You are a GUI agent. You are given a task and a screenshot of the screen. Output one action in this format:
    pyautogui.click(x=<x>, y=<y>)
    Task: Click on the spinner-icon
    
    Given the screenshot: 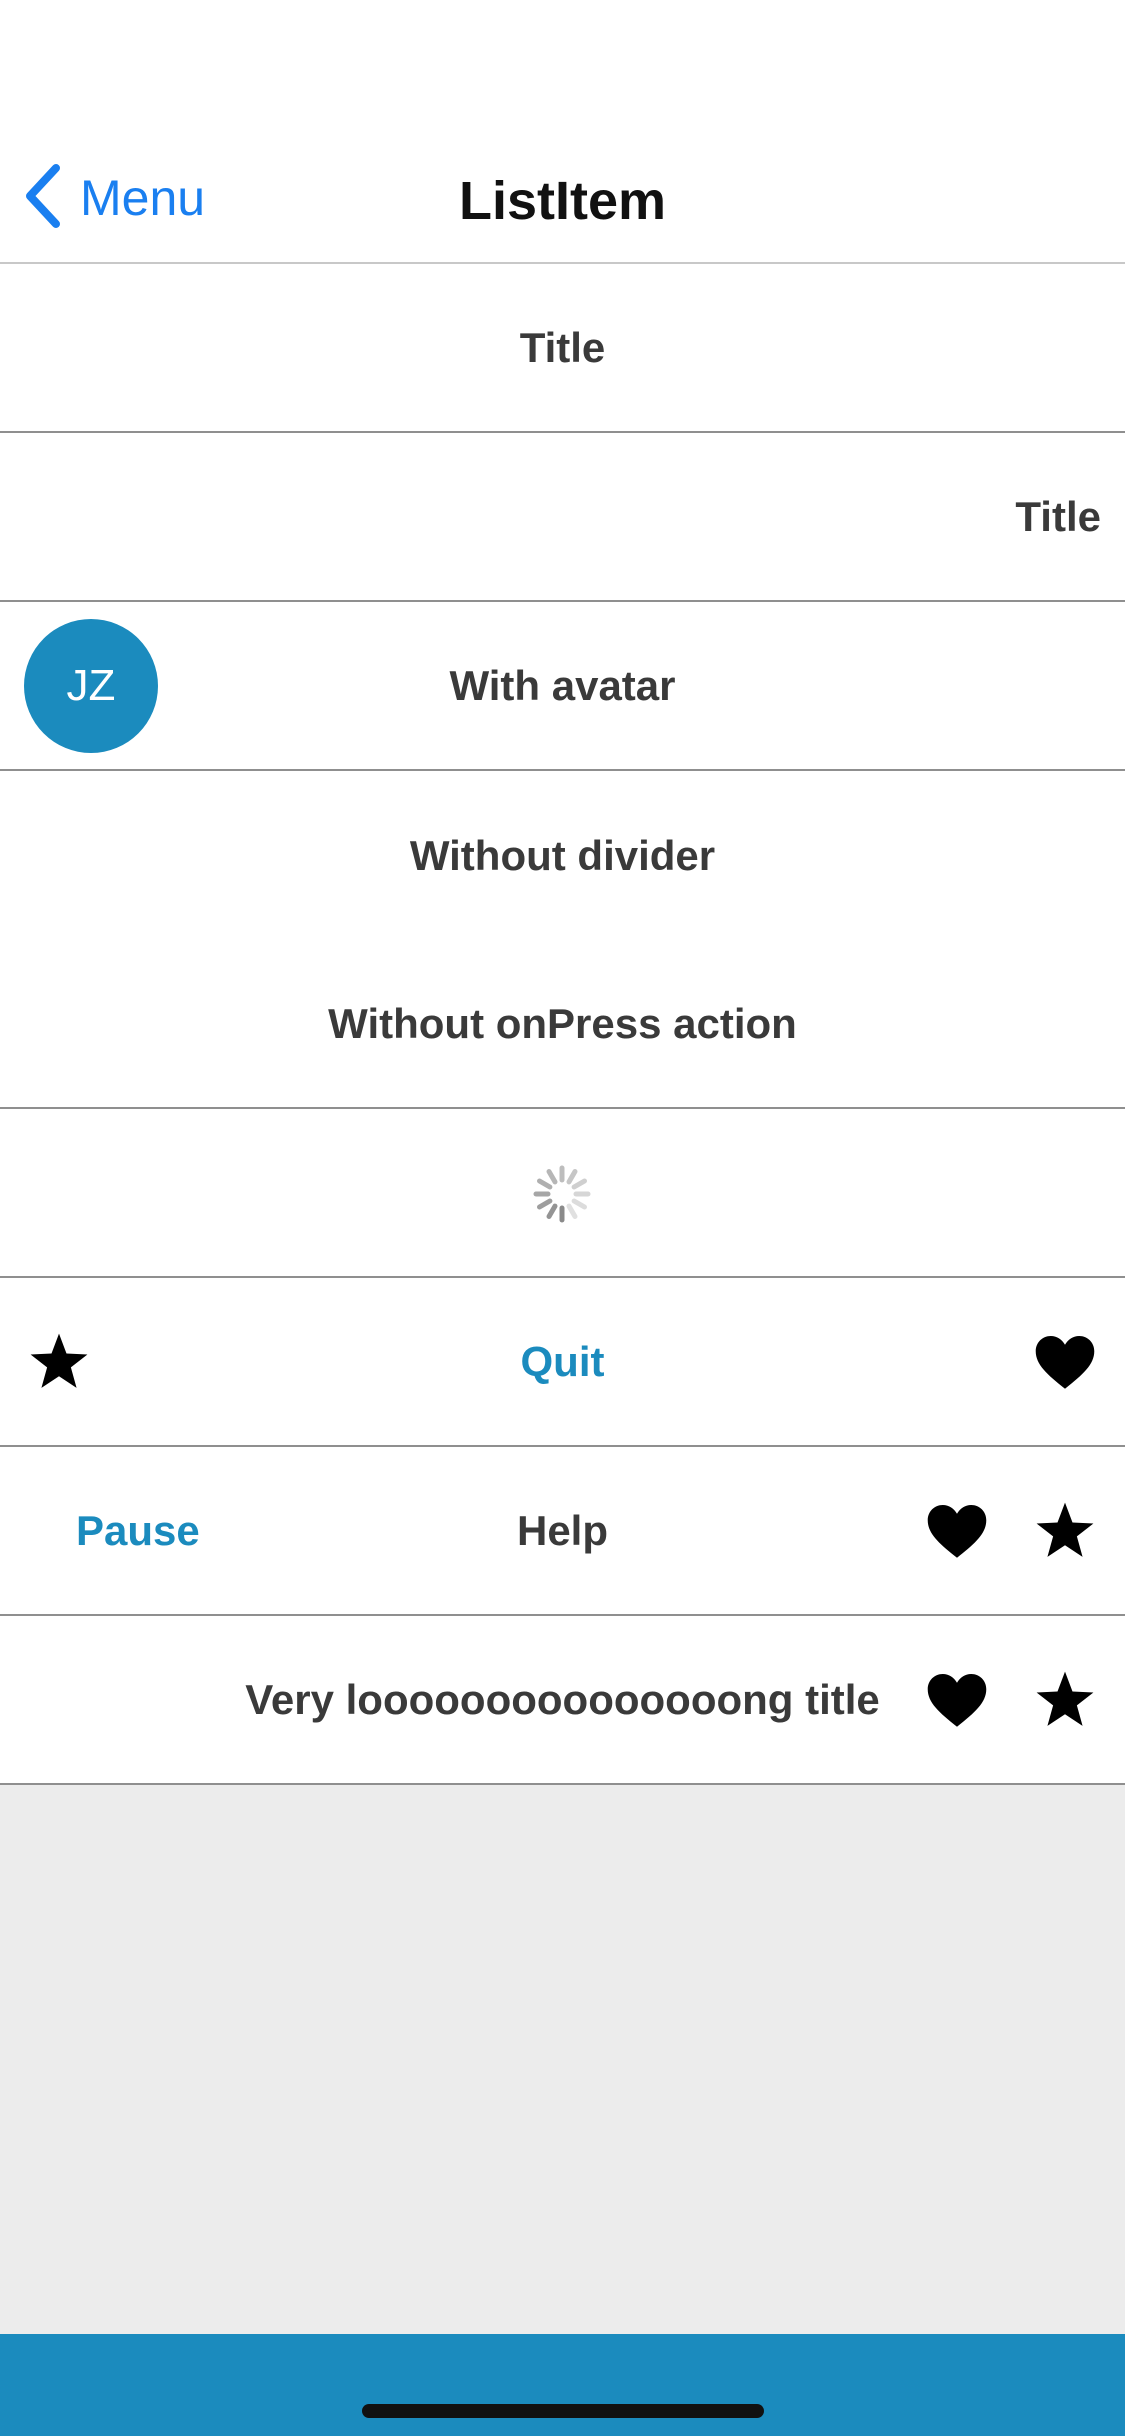 What is the action you would take?
    pyautogui.click(x=562, y=1194)
    